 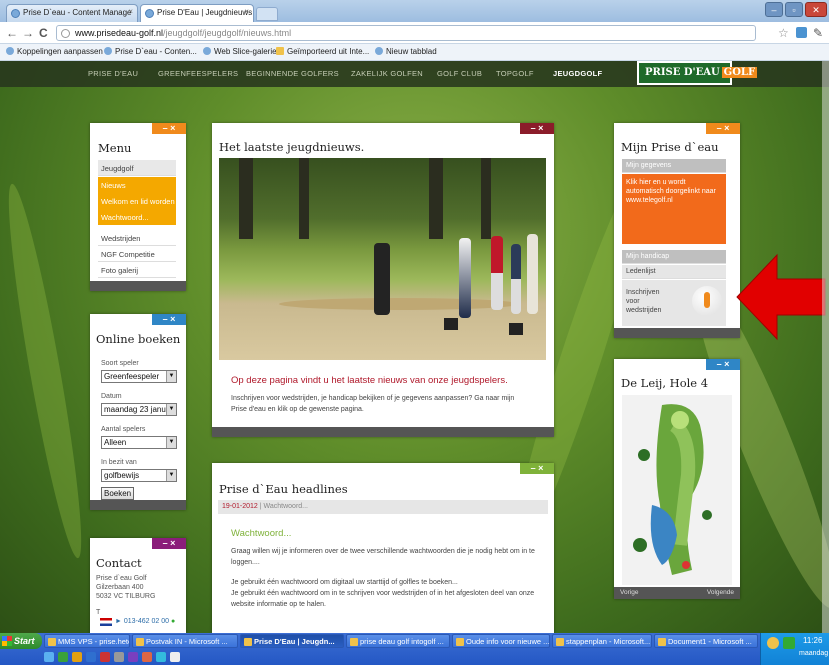 I want to click on new-tab-button, so click(x=267, y=14).